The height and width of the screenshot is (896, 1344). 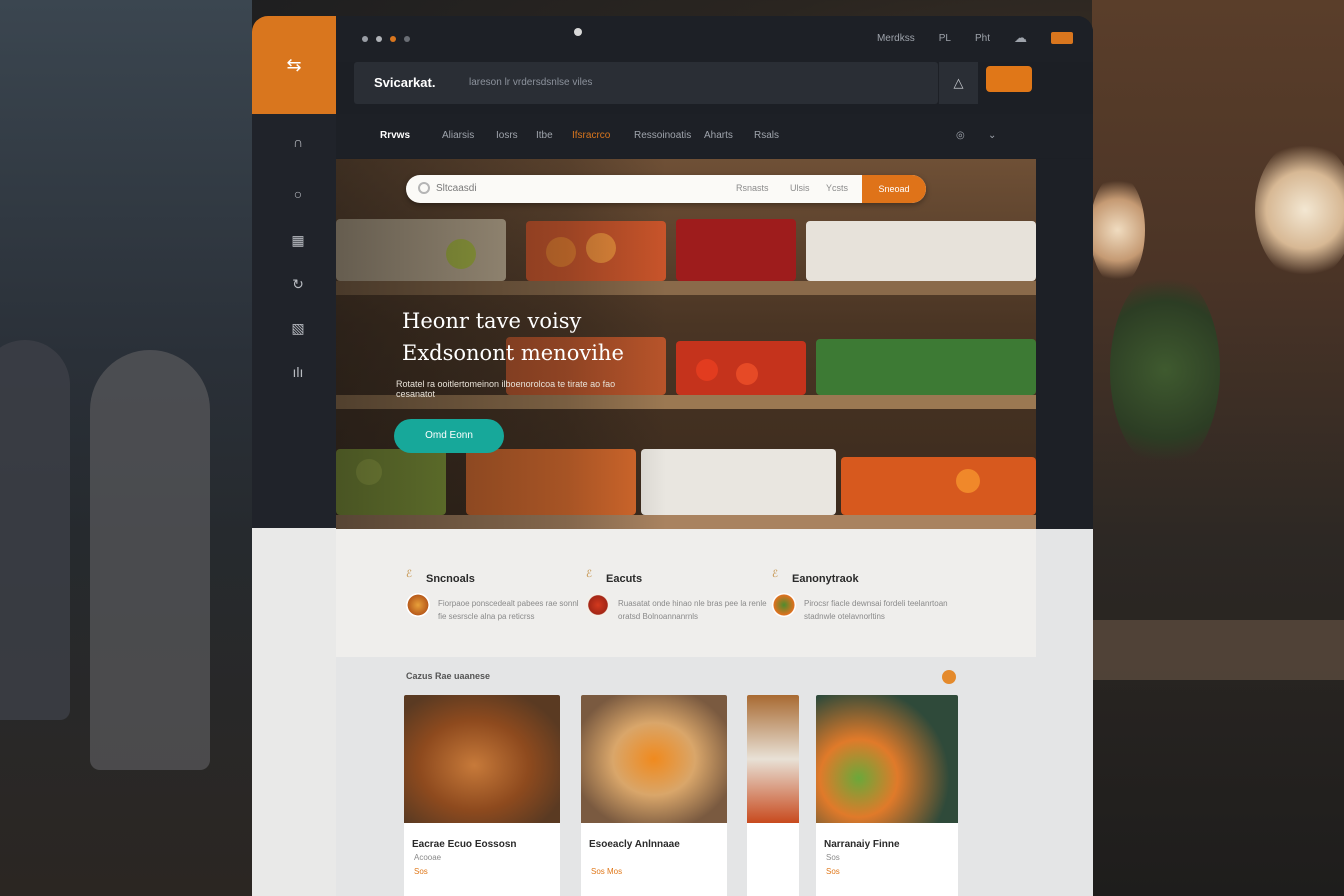 What do you see at coordinates (718, 135) in the screenshot?
I see `nav-item: Aharts` at bounding box center [718, 135].